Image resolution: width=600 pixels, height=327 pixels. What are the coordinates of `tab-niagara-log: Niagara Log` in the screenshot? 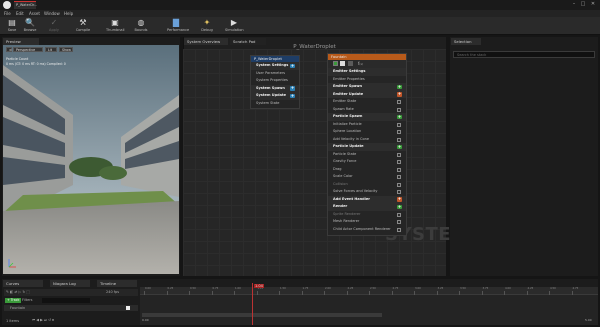 It's located at (70, 283).